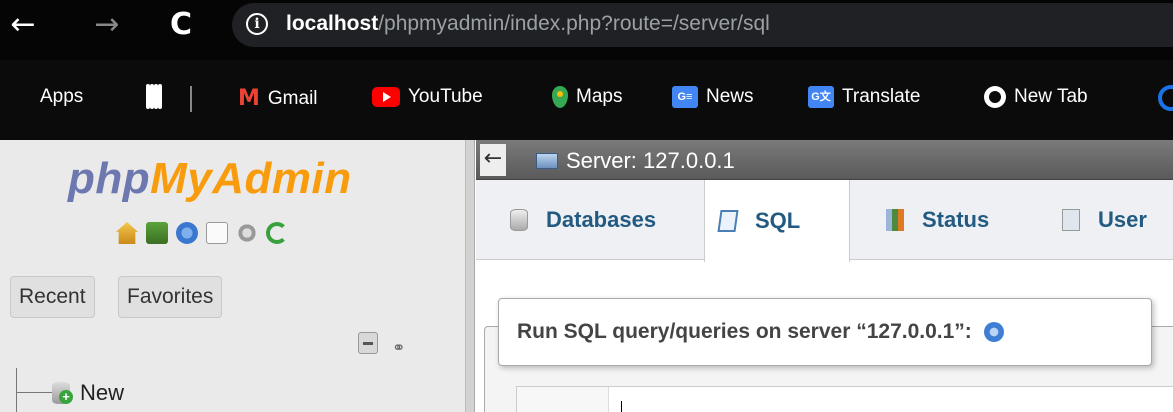  What do you see at coordinates (1122, 219) in the screenshot?
I see `tab-label: User` at bounding box center [1122, 219].